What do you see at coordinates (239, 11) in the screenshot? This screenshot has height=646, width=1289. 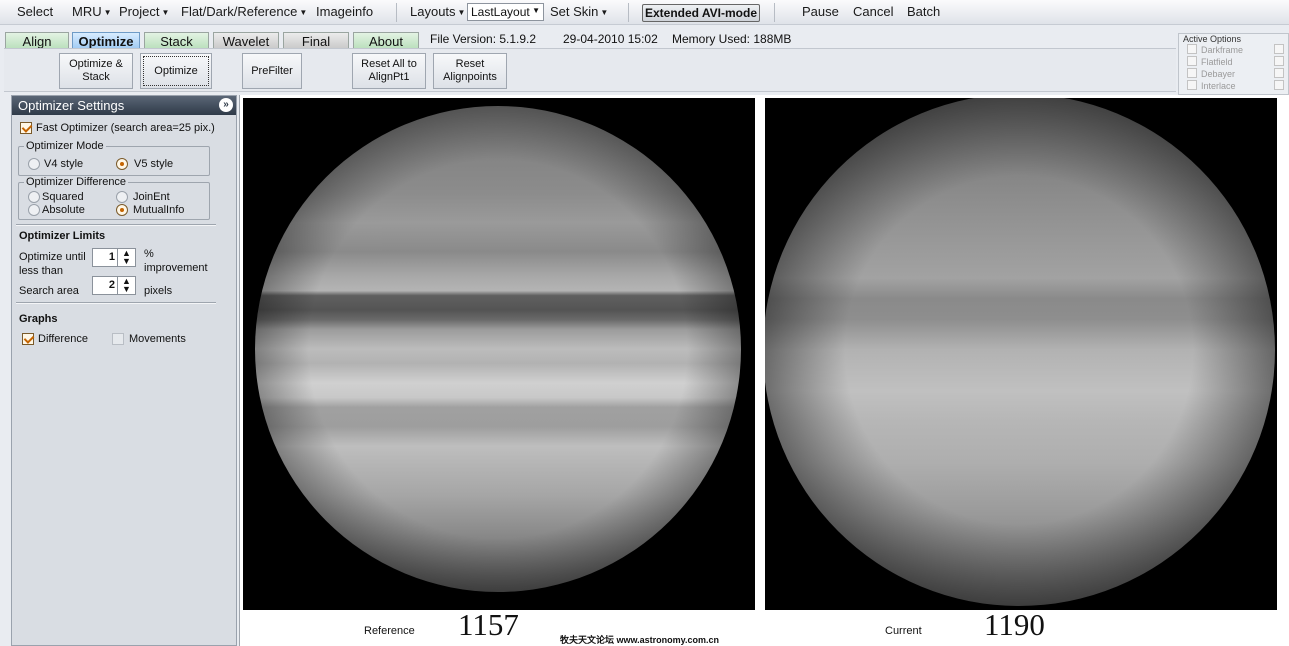 I see `menu-flat-dark-reference-label: Flat/Dark/Reference` at bounding box center [239, 11].